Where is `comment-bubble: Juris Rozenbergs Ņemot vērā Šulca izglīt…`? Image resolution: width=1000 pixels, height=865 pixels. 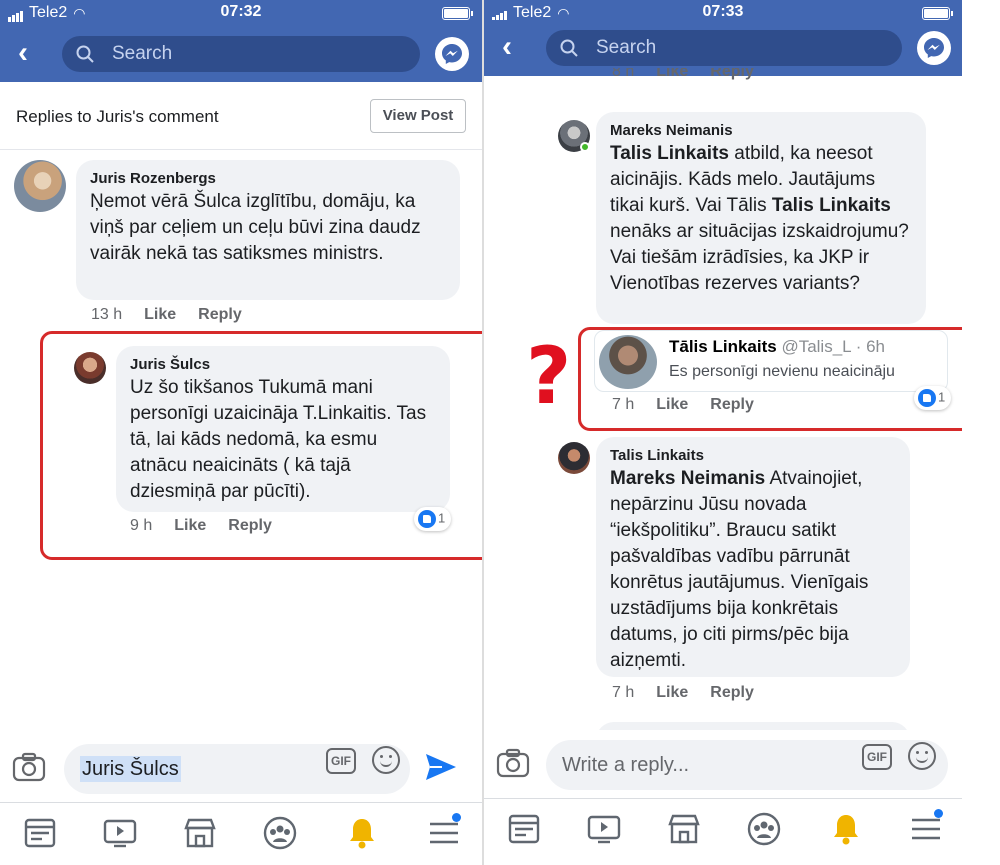
comment-bubble: Juris Rozenbergs Ņemot vērā Šulca izglīt… is located at coordinates (268, 230).